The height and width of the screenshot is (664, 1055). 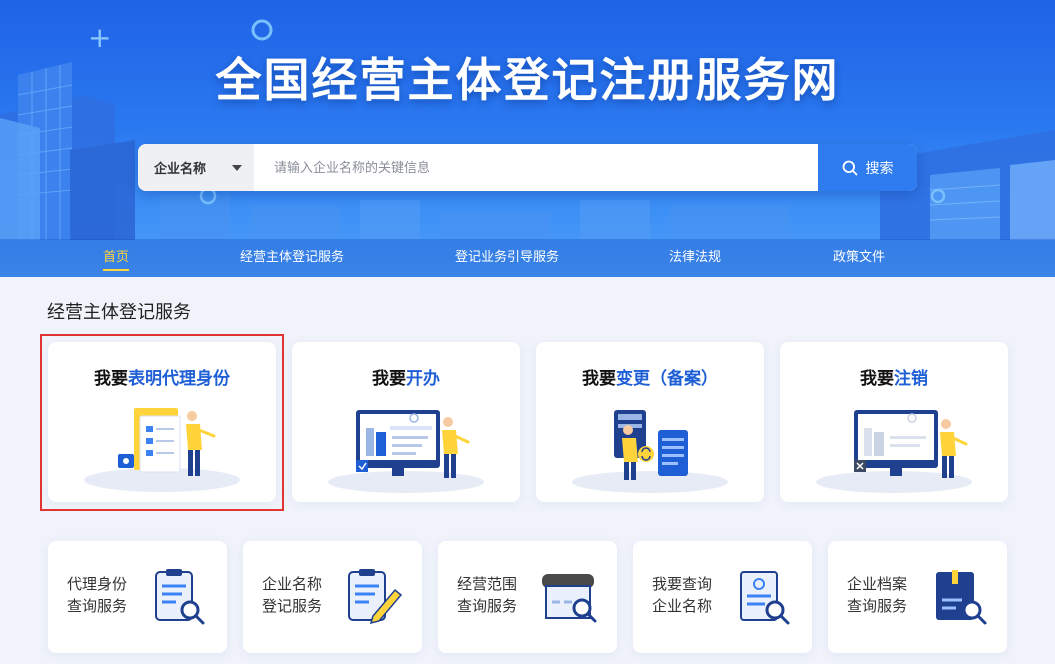 I want to click on service-label: 我要查询 企业名称, so click(x=692, y=595).